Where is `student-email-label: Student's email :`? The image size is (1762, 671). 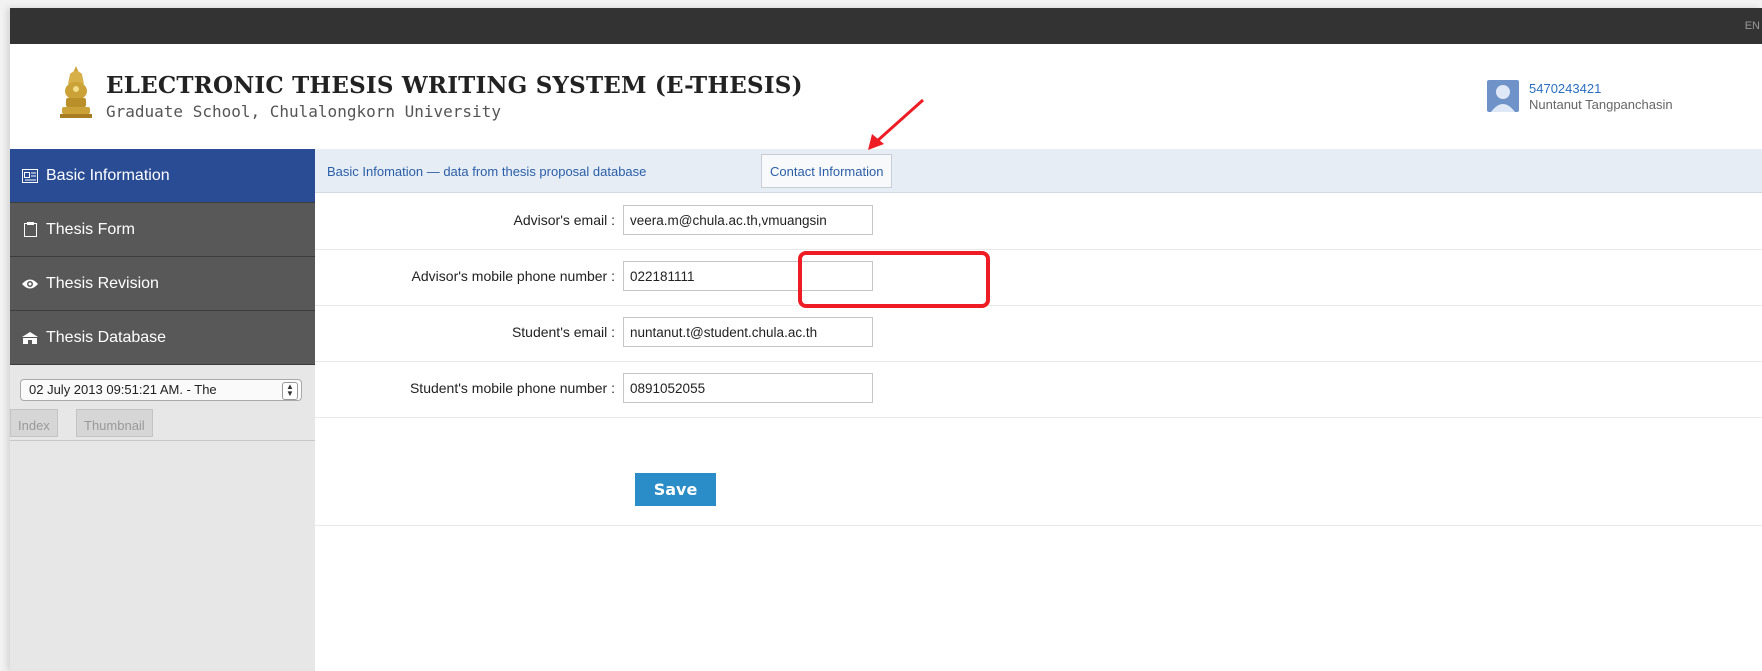
student-email-label: Student's email : is located at coordinates (563, 332).